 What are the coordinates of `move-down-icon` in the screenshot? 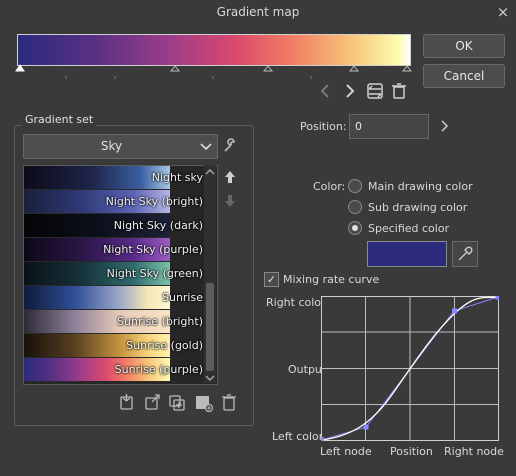 It's located at (230, 201).